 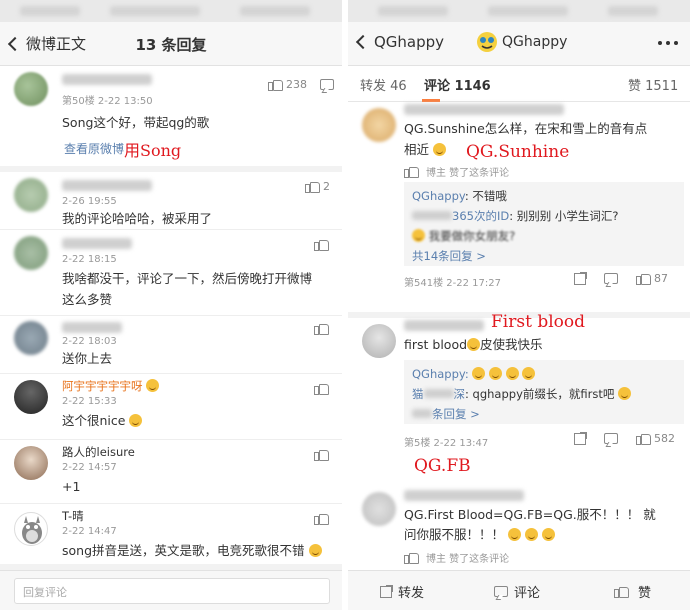 What do you see at coordinates (438, 196) in the screenshot?
I see `sub-author: QGhappy` at bounding box center [438, 196].